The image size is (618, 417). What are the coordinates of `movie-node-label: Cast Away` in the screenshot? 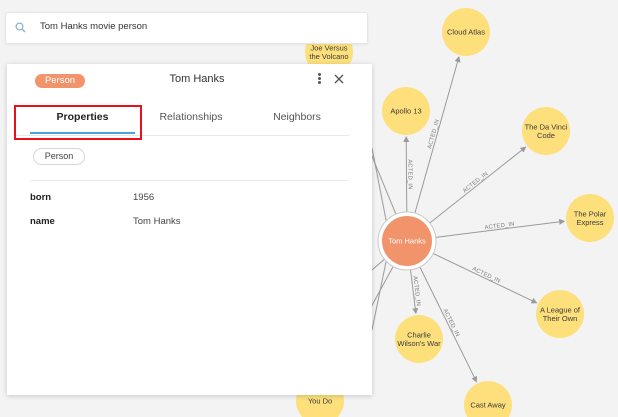 It's located at (488, 405).